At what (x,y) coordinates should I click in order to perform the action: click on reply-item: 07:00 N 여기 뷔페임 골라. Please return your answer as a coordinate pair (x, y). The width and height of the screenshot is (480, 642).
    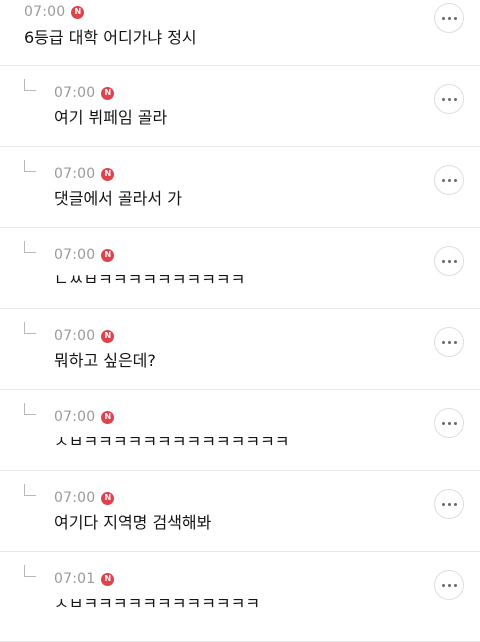
    Looking at the image, I should click on (240, 106).